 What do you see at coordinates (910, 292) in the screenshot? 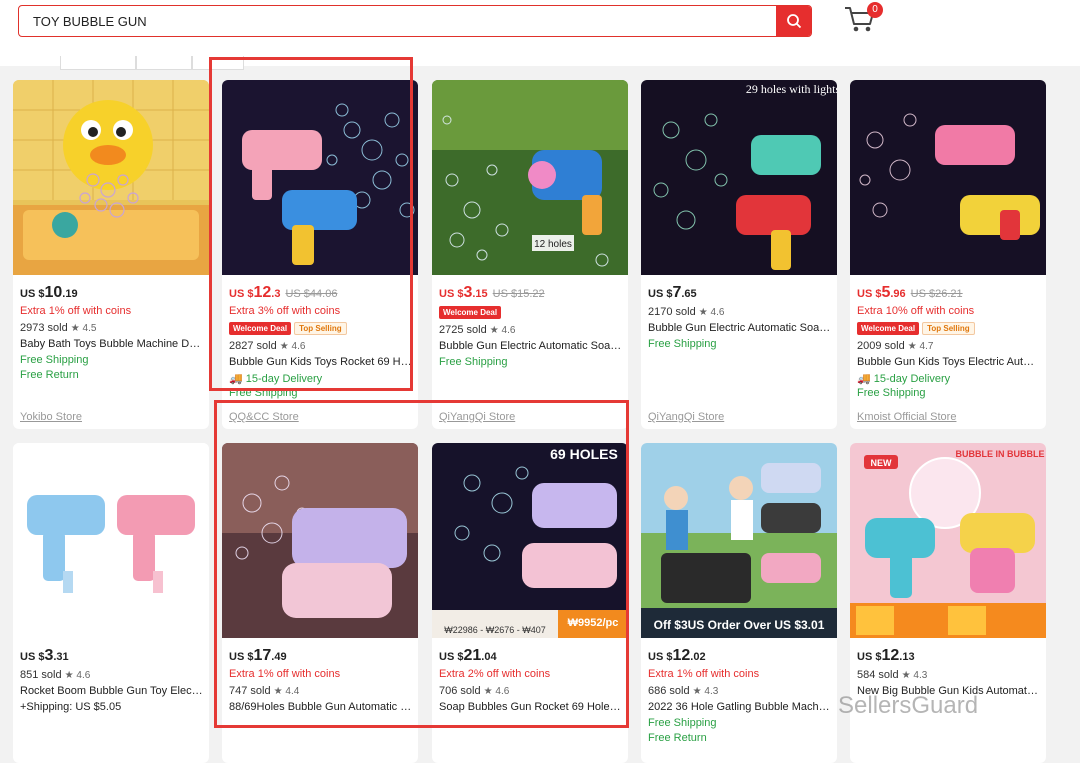
I see `price: US $5.96 US $26.21` at bounding box center [910, 292].